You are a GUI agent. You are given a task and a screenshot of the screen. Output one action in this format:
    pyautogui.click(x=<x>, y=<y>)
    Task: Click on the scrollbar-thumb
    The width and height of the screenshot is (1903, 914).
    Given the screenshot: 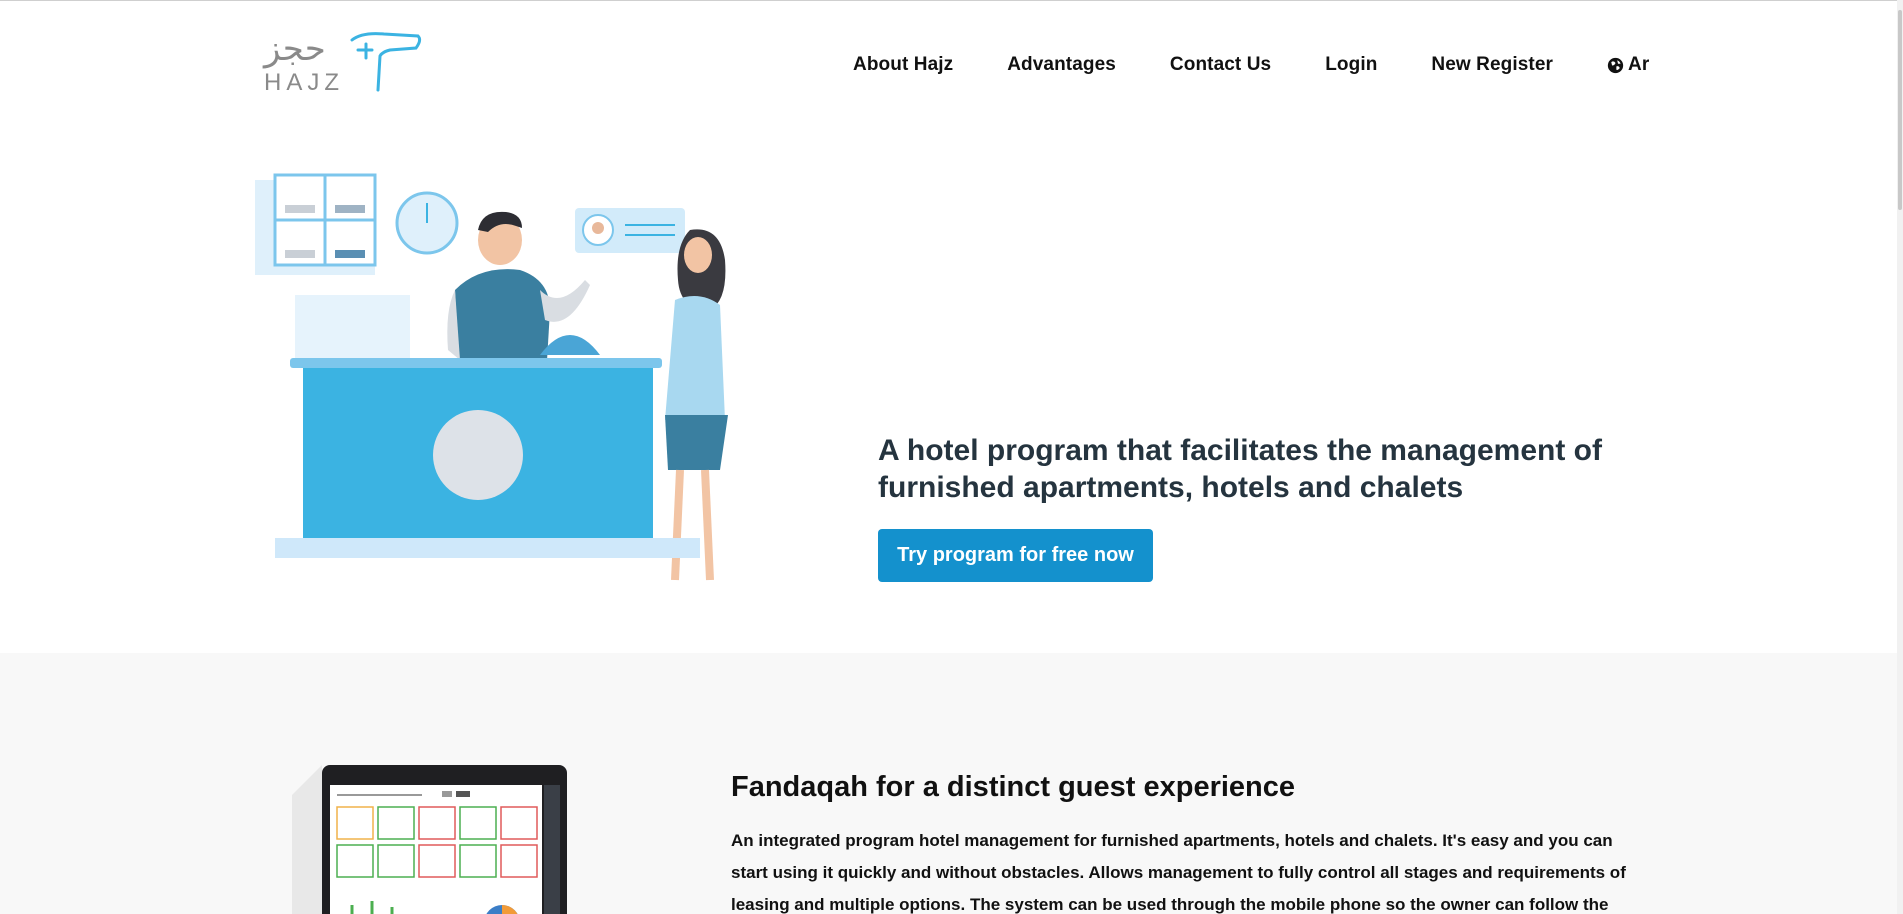 What is the action you would take?
    pyautogui.click(x=1900, y=110)
    